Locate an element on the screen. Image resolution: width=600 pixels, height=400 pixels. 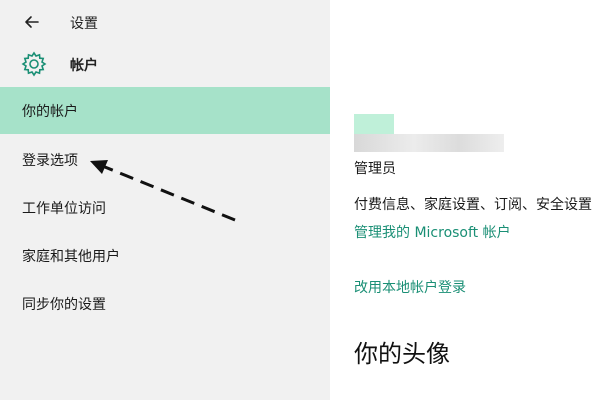
back-arrow-icon is located at coordinates (32, 22).